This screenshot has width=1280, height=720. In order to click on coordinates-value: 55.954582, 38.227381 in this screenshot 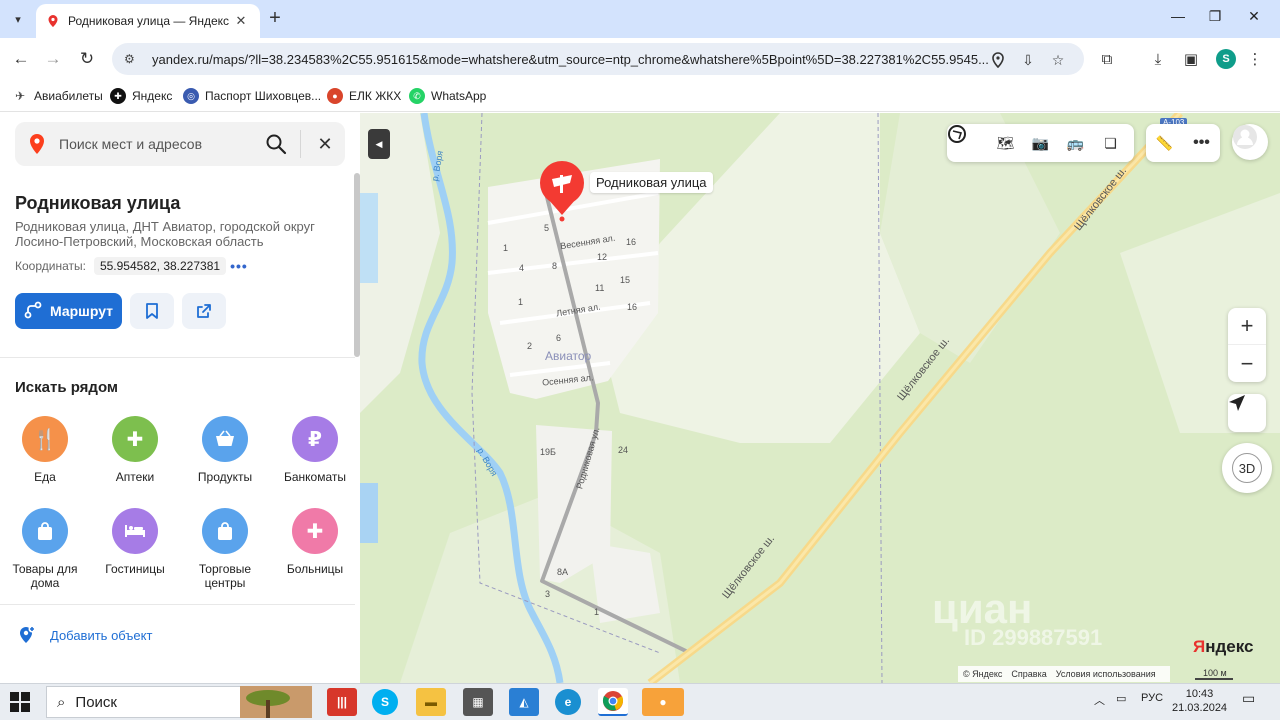, I will do `click(160, 266)`.